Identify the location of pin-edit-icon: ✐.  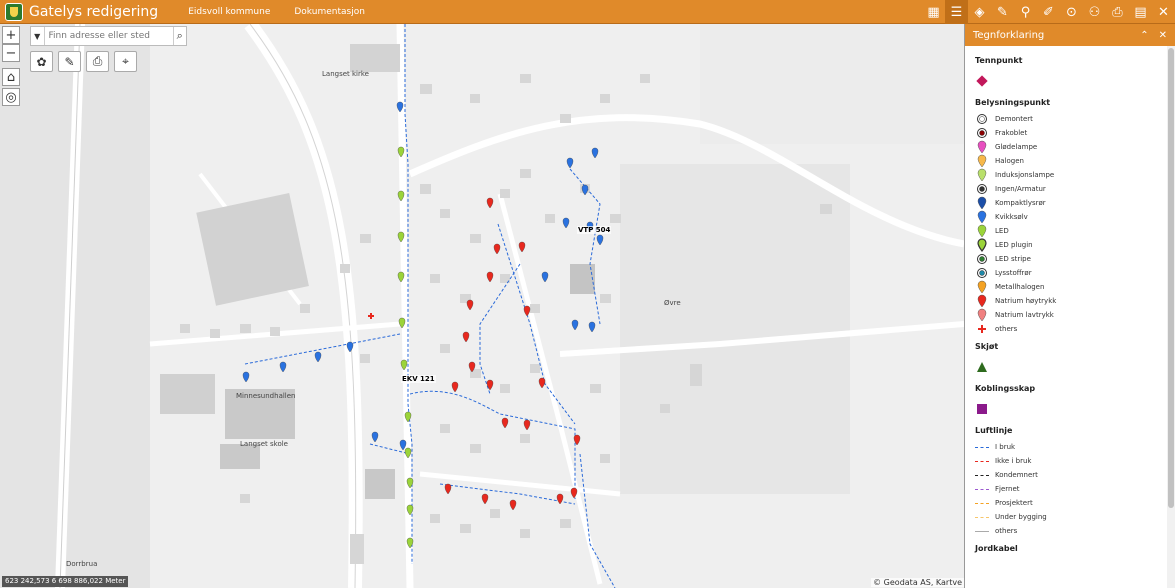
(1048, 12).